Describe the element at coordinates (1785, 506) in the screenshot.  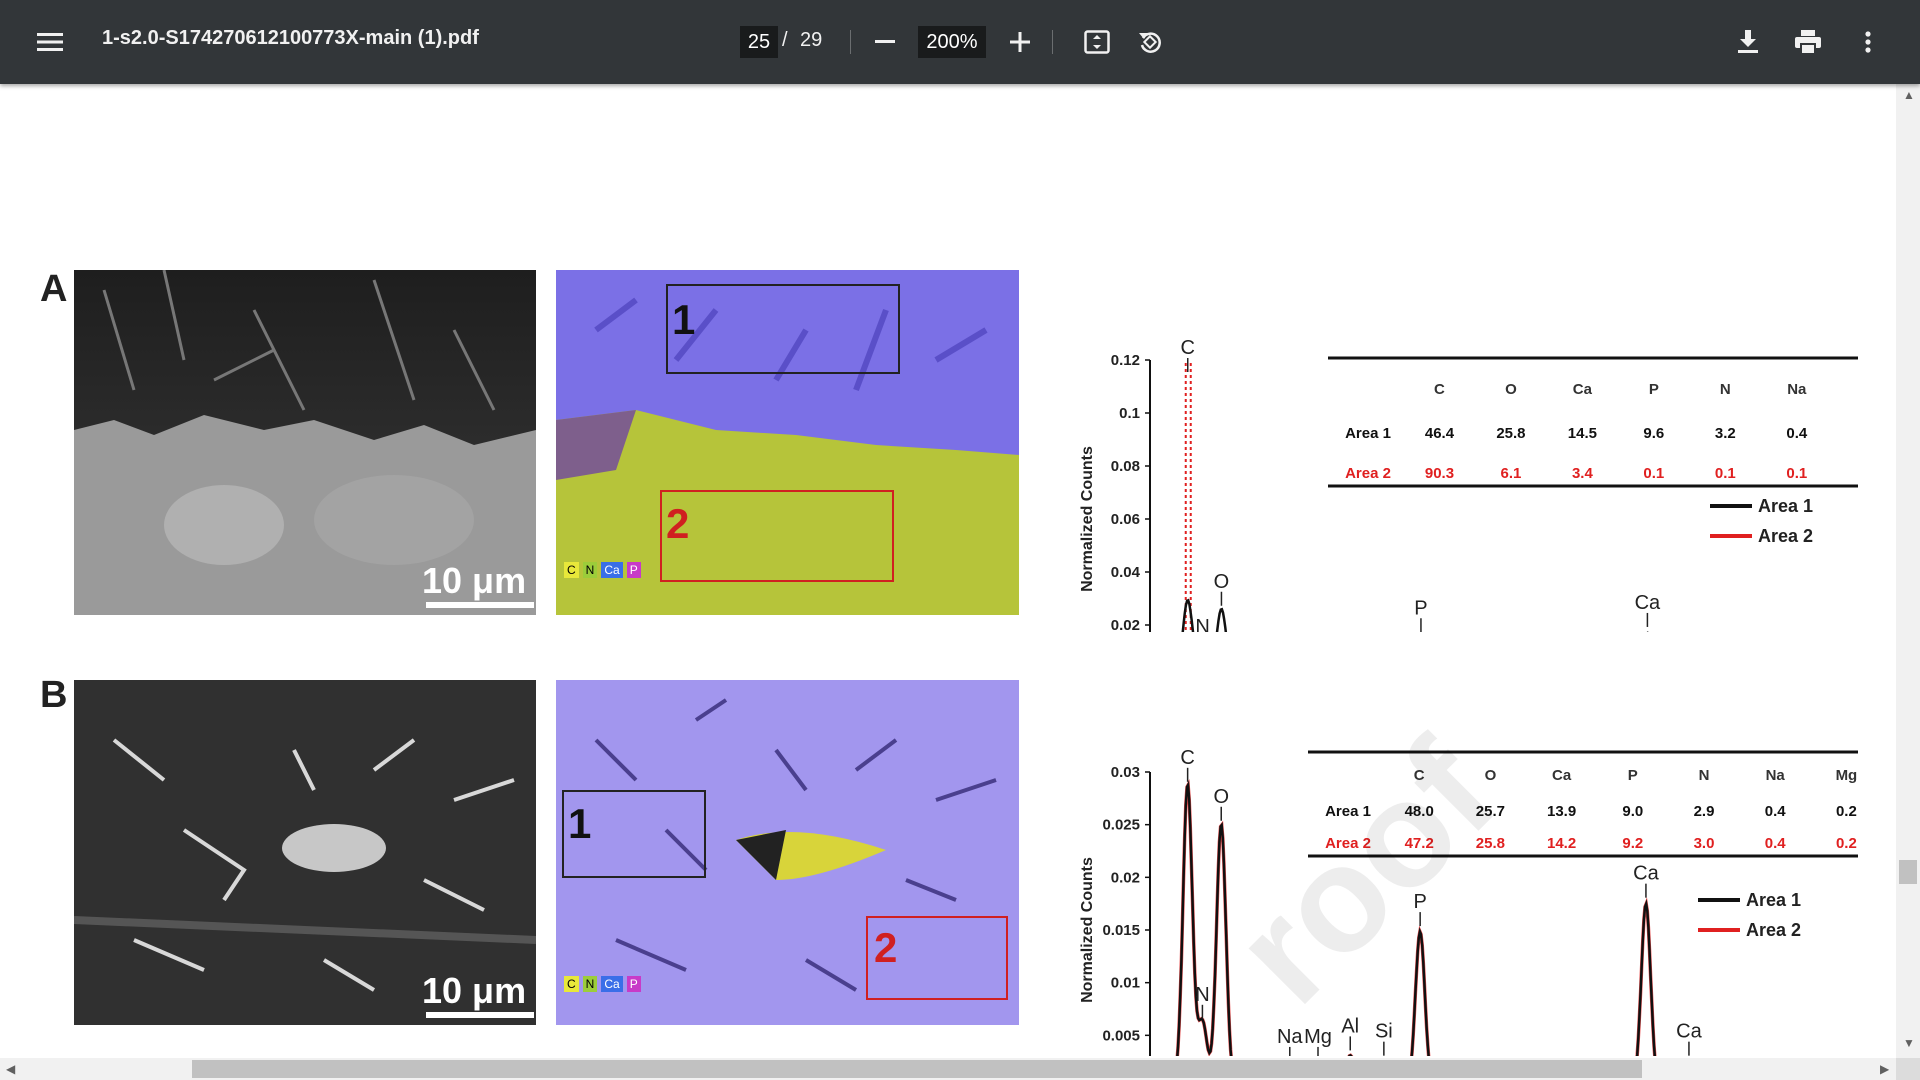
I see `legend-label: Area 1` at that location.